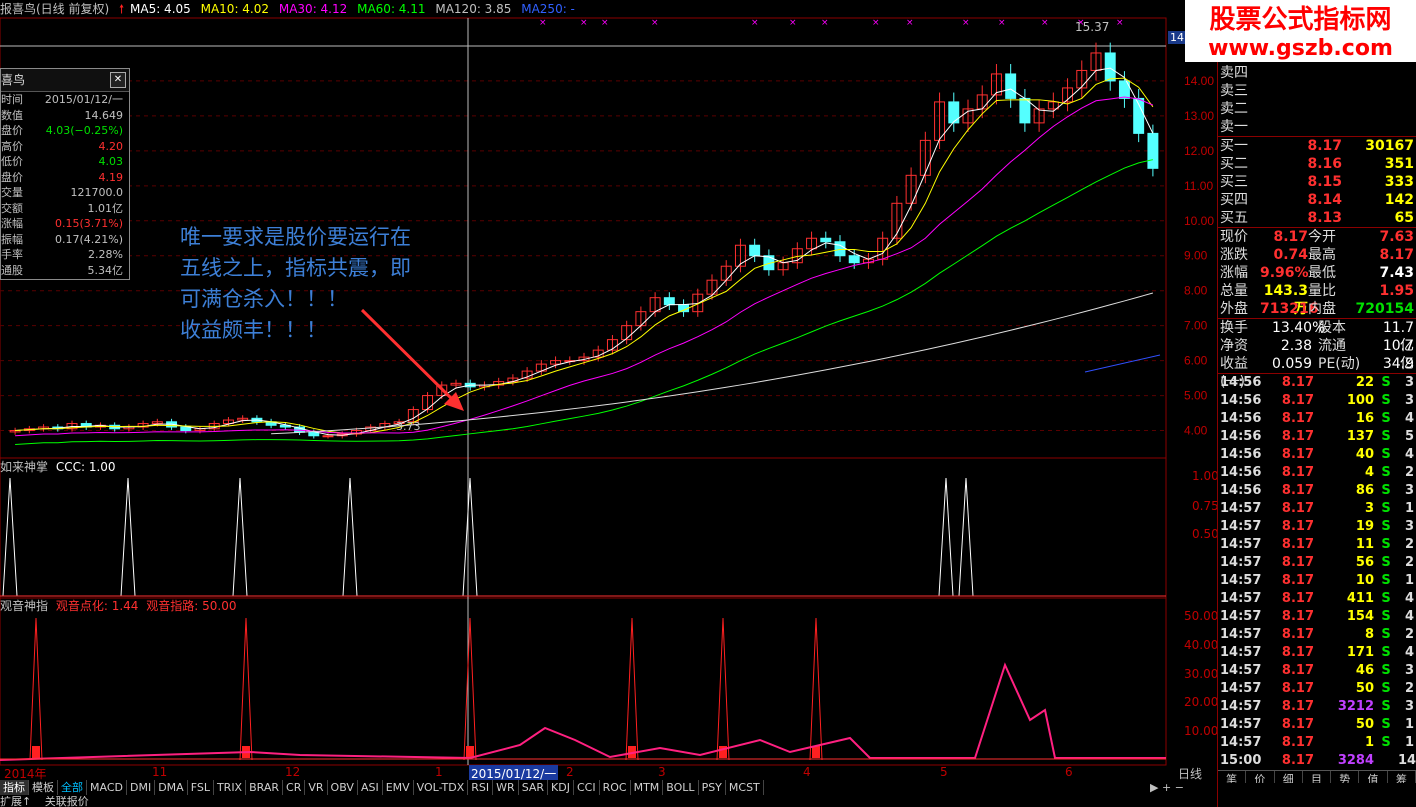  What do you see at coordinates (191, 606) in the screenshot?
I see `indicator2-value2: 观音指路: 50.00` at bounding box center [191, 606].